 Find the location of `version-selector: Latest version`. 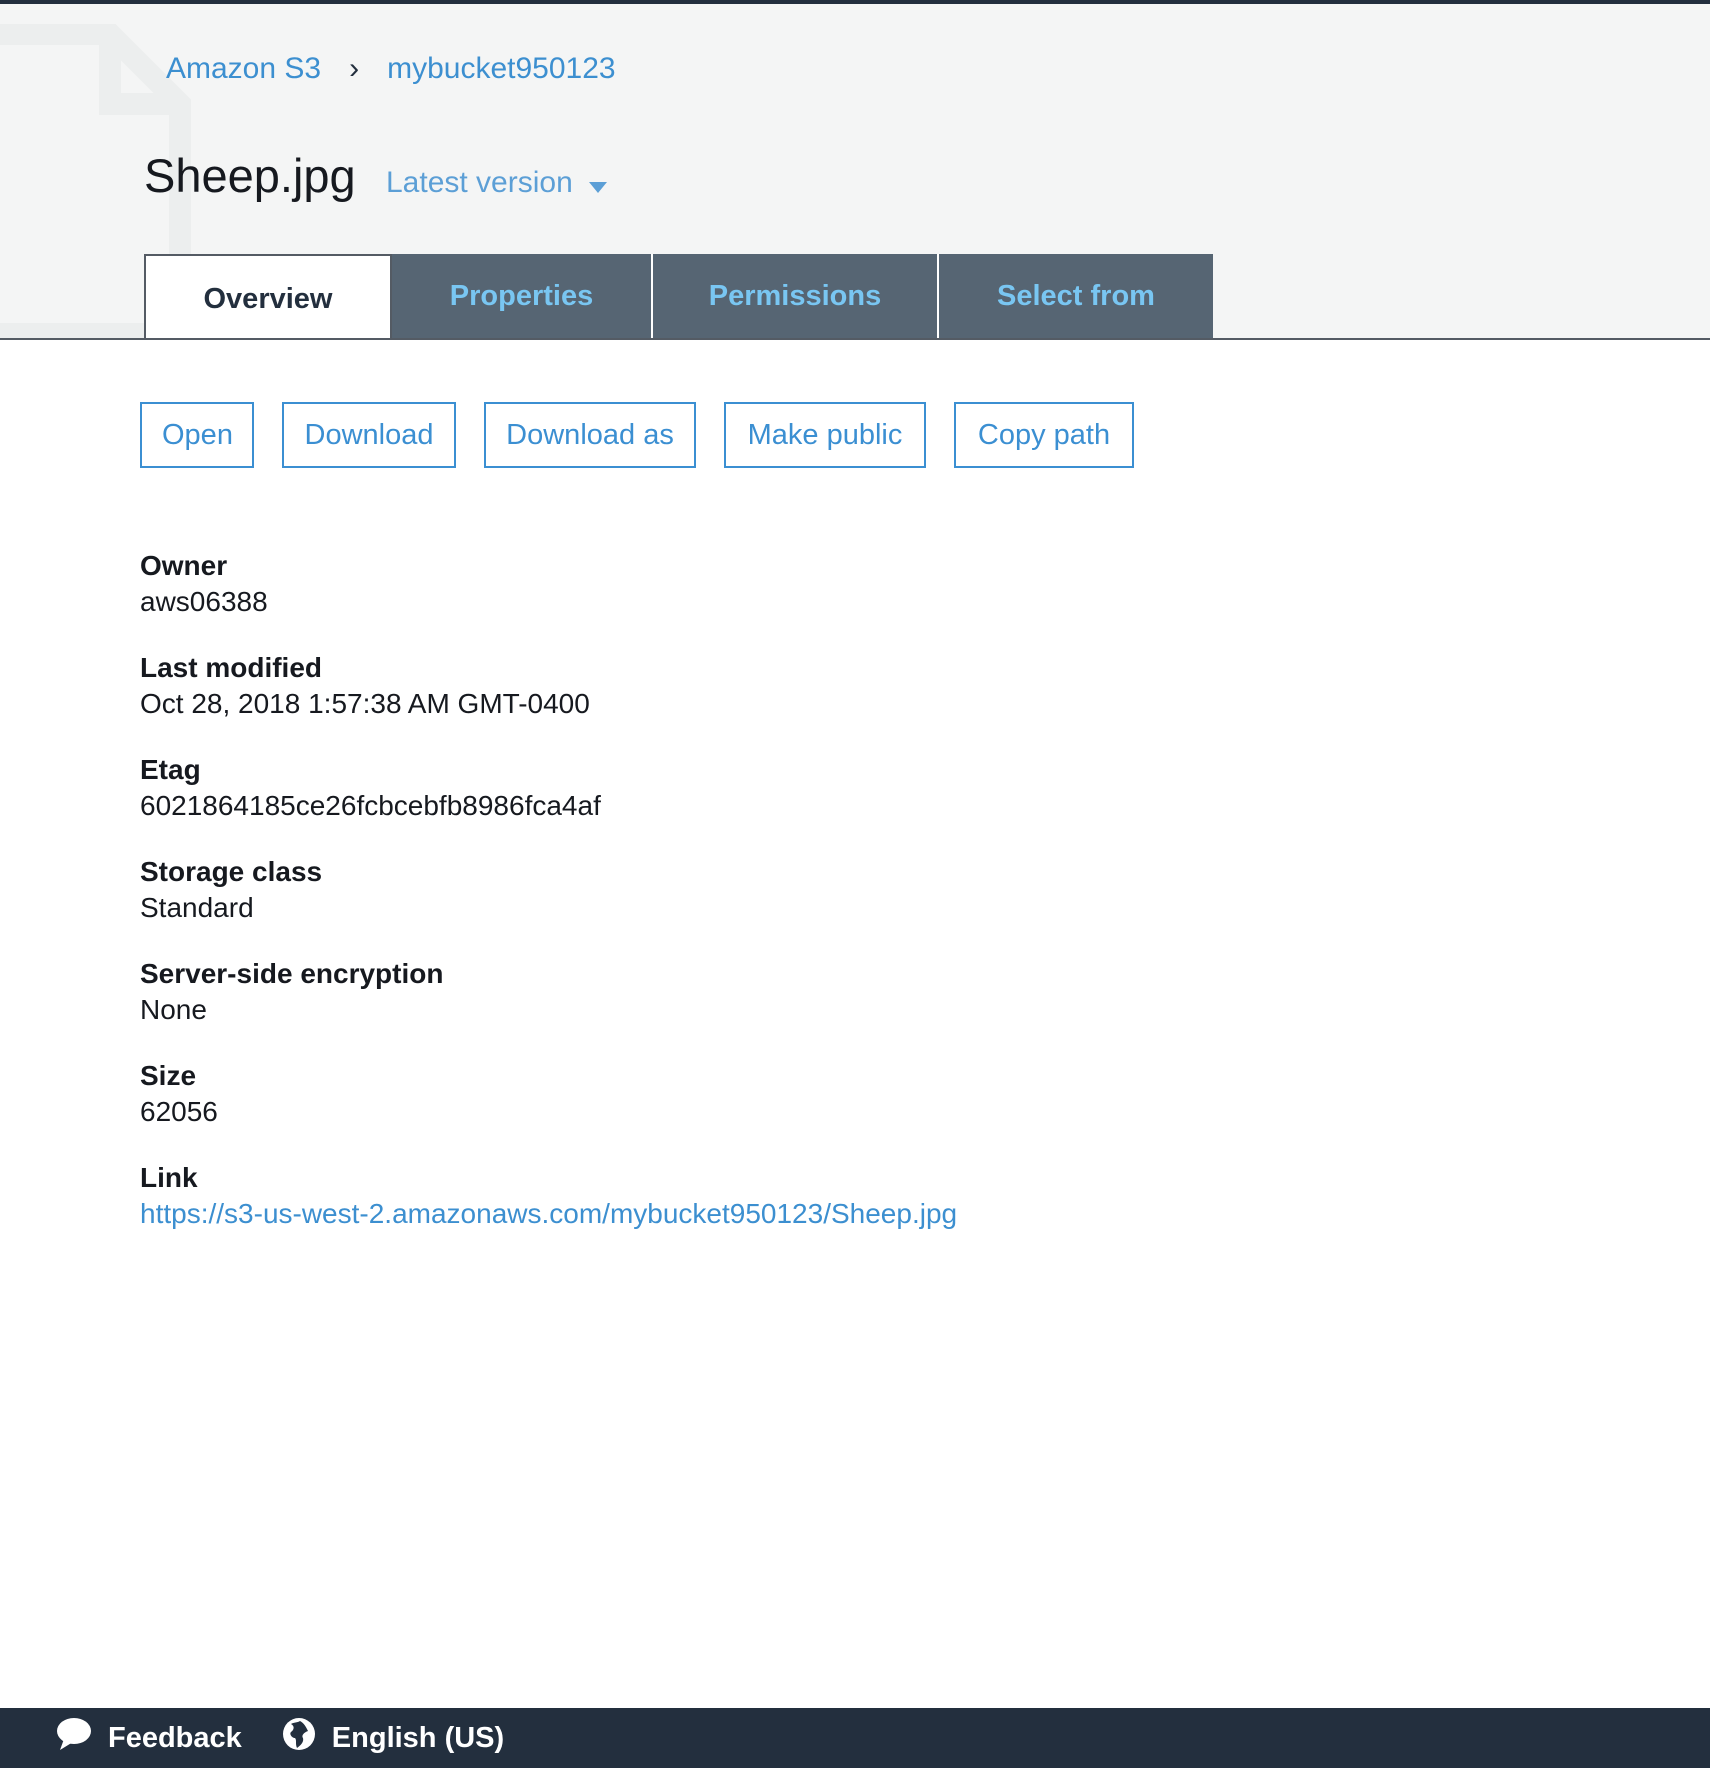

version-selector: Latest version is located at coordinates (496, 183).